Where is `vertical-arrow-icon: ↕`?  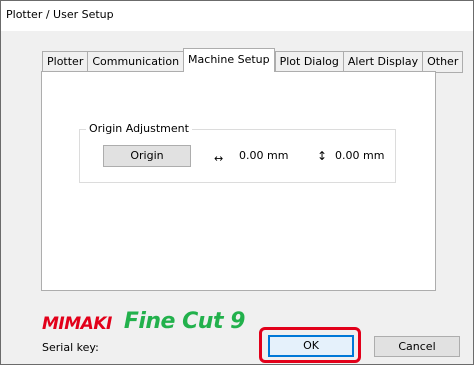 vertical-arrow-icon: ↕ is located at coordinates (322, 156).